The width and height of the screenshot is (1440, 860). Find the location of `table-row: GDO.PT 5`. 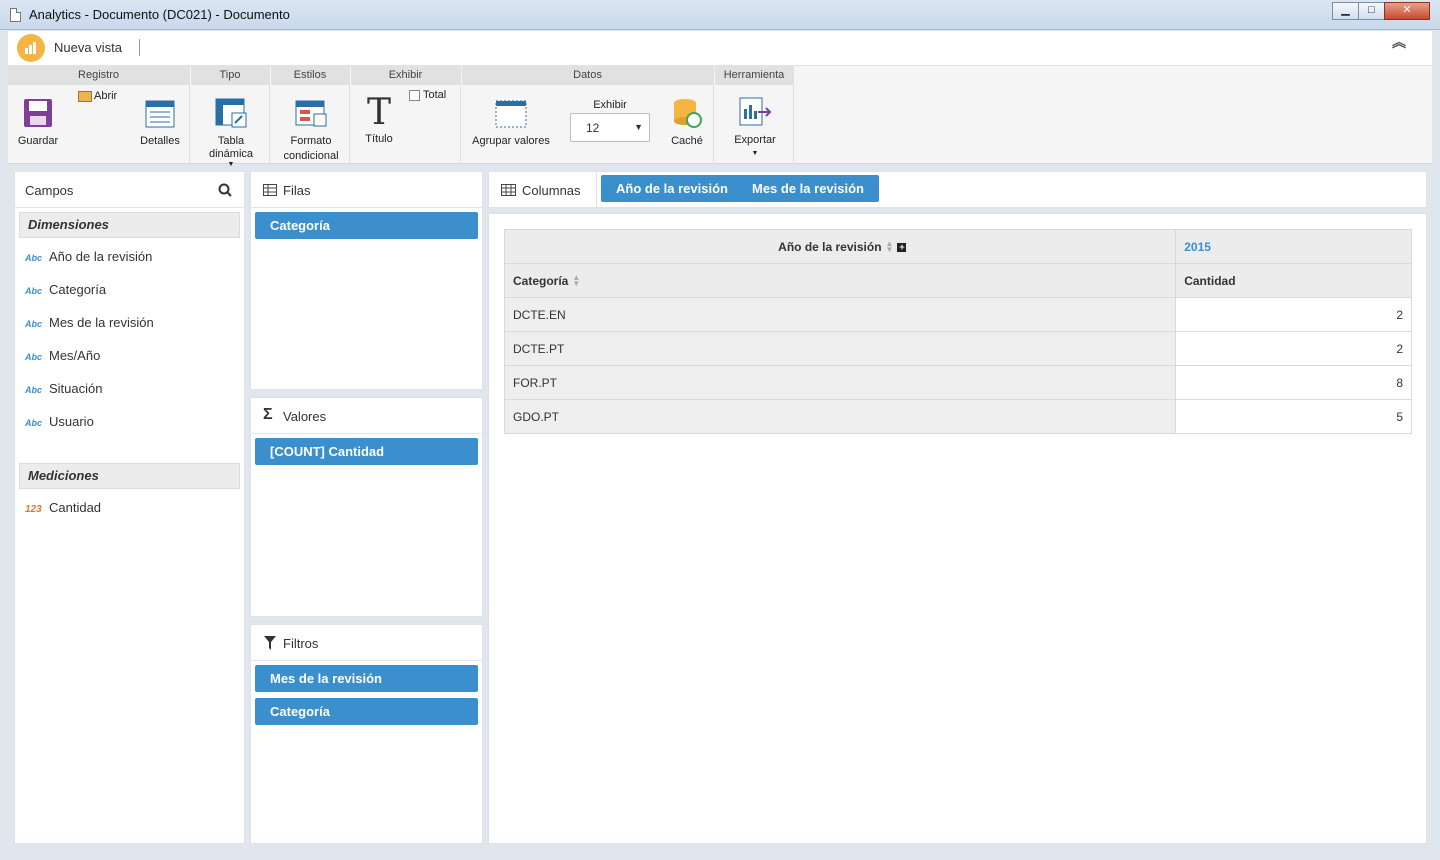

table-row: GDO.PT 5 is located at coordinates (957, 416).